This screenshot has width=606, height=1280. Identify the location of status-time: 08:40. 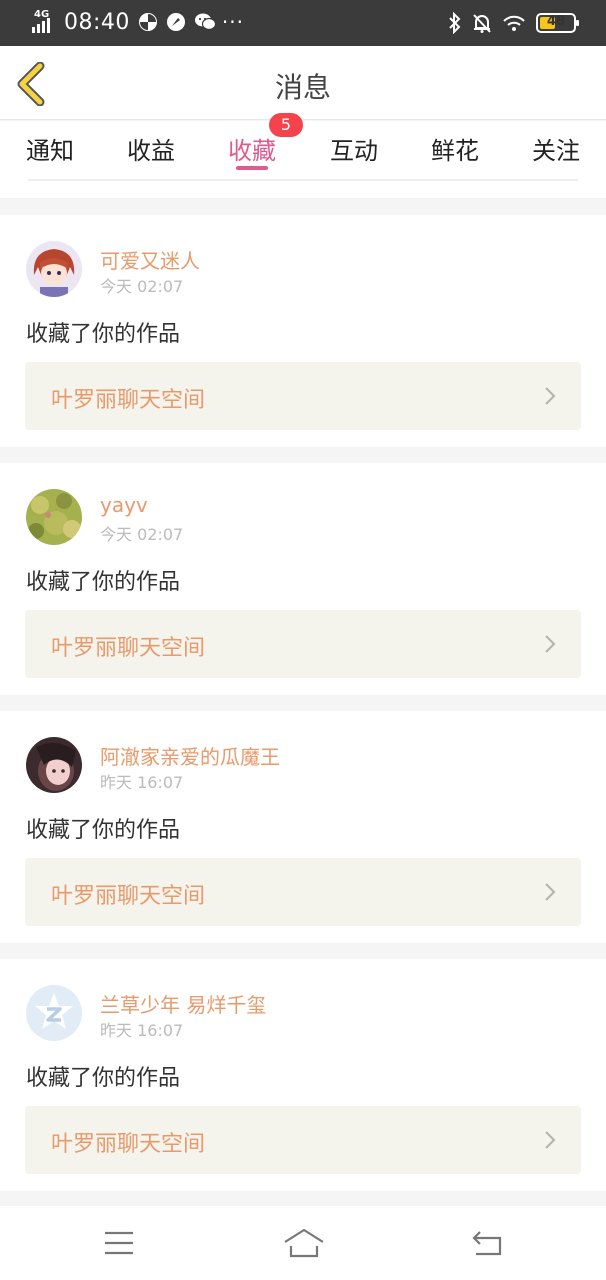
(97, 22).